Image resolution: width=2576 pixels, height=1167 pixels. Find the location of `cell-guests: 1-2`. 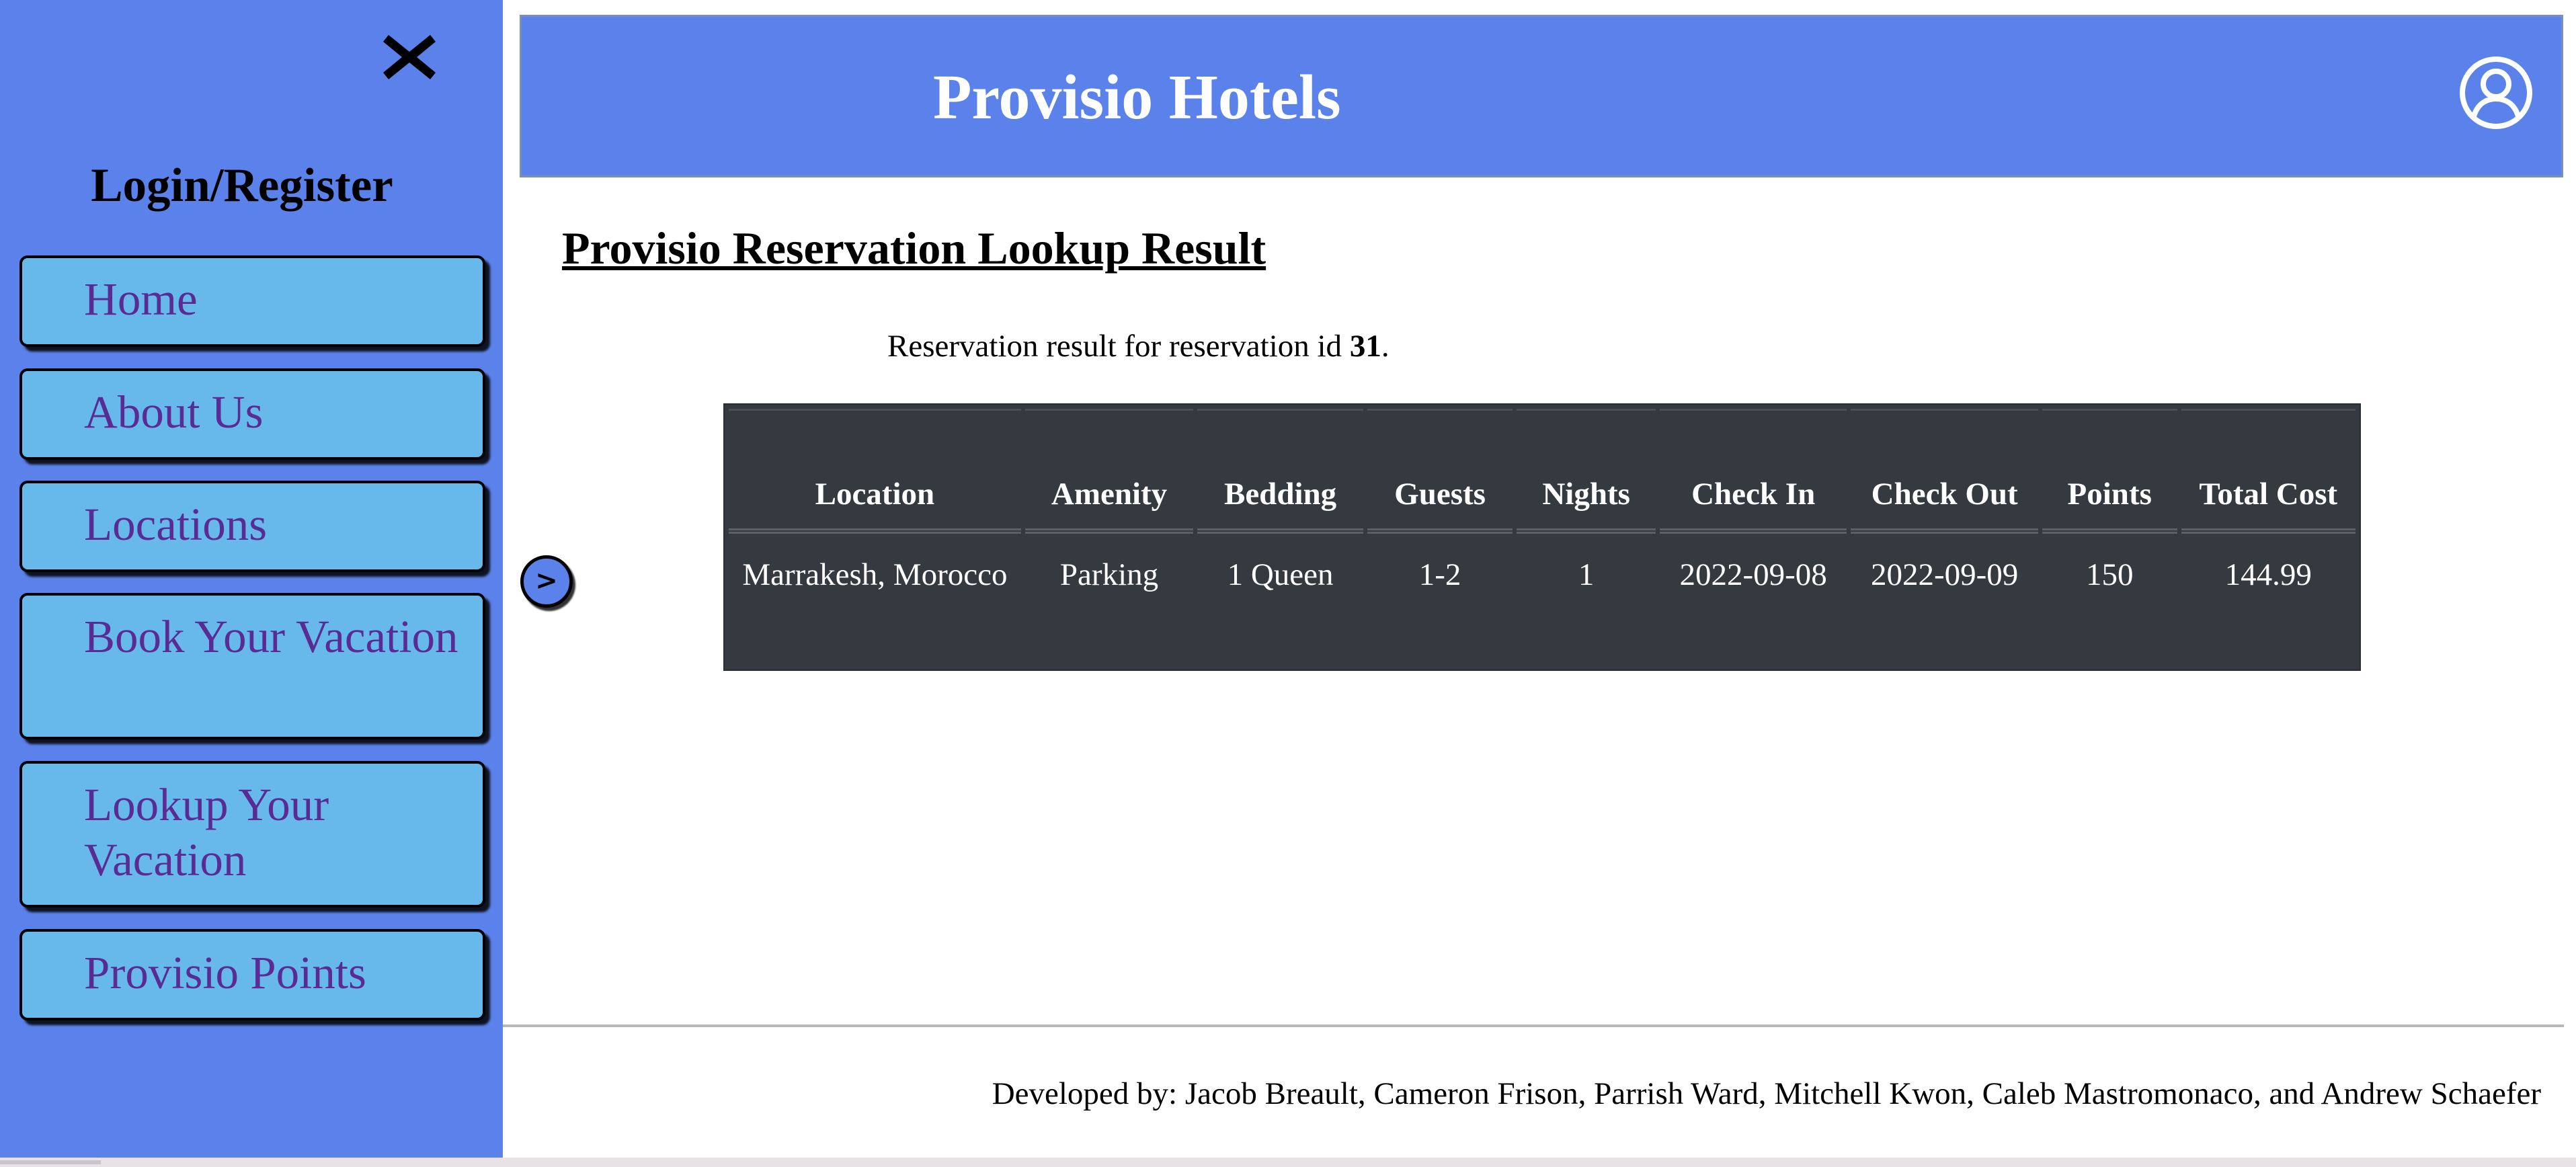

cell-guests: 1-2 is located at coordinates (1439, 574).